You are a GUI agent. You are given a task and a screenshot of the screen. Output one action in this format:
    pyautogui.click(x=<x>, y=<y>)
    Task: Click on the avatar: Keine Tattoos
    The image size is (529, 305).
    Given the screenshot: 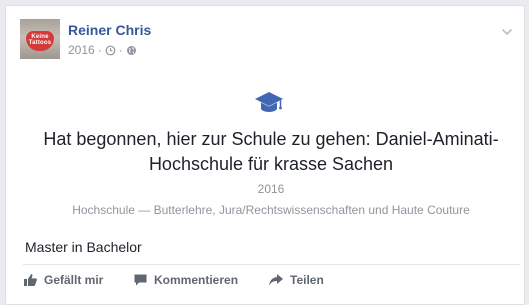 What is the action you would take?
    pyautogui.click(x=40, y=39)
    